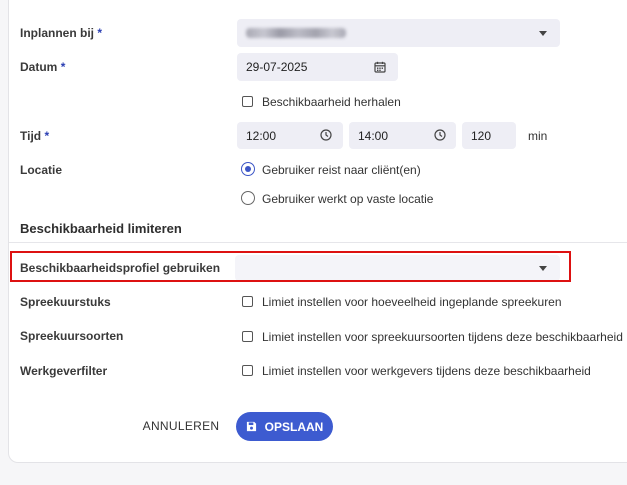 Image resolution: width=627 pixels, height=485 pixels. What do you see at coordinates (247, 370) in the screenshot?
I see `werkgeverfilter-checkbox` at bounding box center [247, 370].